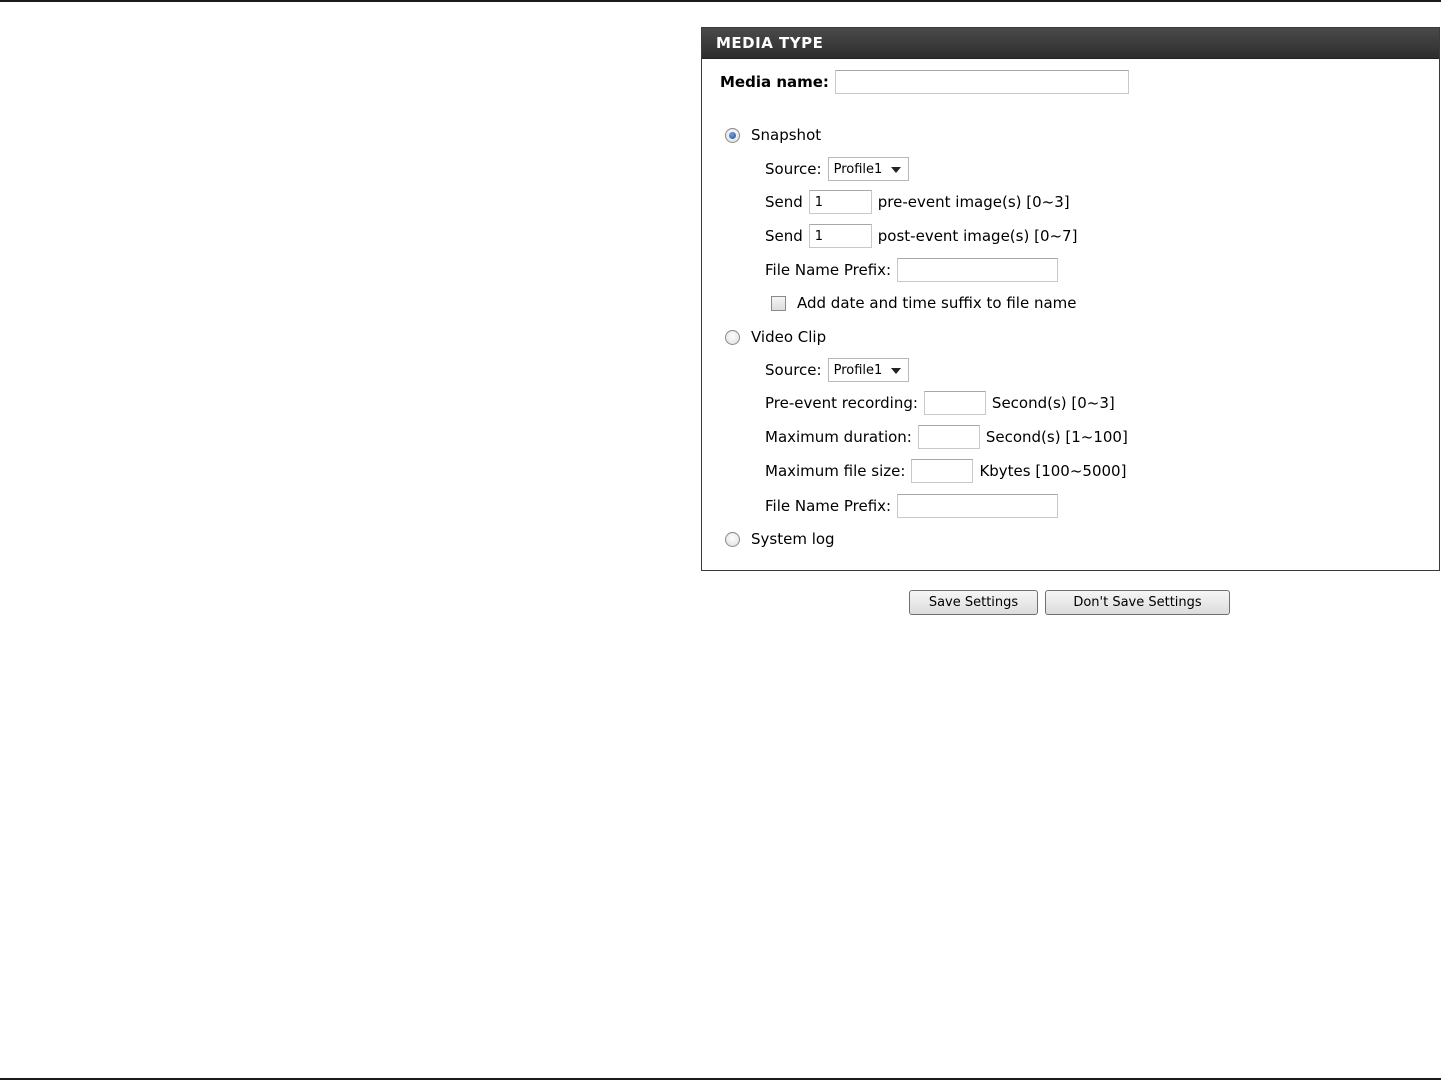 This screenshot has width=1441, height=1081. Describe the element at coordinates (1053, 471) in the screenshot. I see `max-size-suffix: Kbytes [100~5000]` at that location.